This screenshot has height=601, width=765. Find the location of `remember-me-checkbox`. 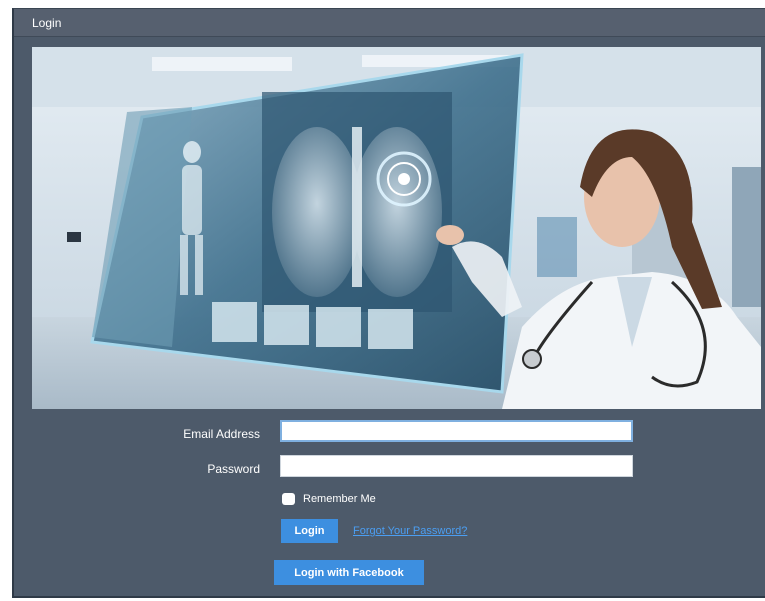

remember-me-checkbox is located at coordinates (288, 499).